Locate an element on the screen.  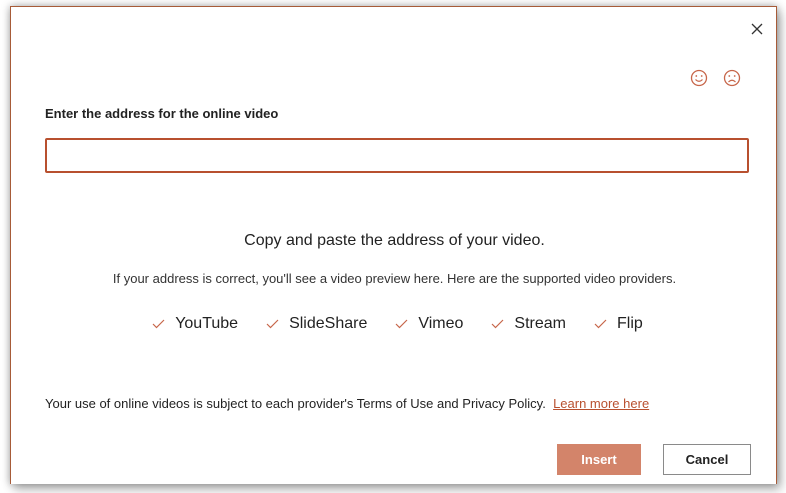
provider-youtube: YouTube is located at coordinates (195, 324).